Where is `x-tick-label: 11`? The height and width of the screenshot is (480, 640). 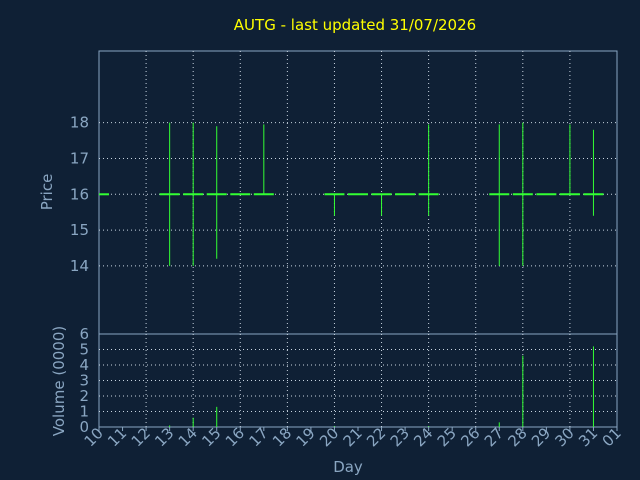 x-tick-label: 11 is located at coordinates (117, 437).